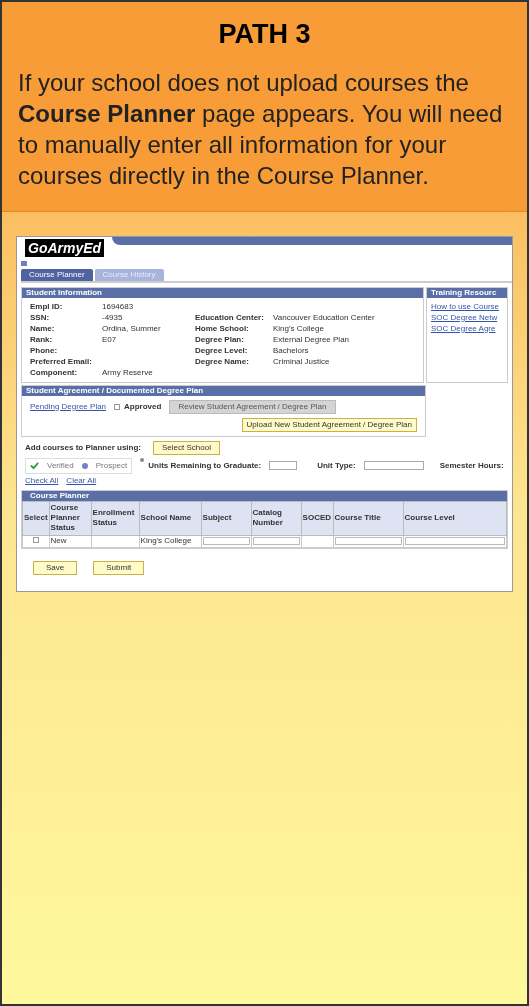 The width and height of the screenshot is (529, 1006). I want to click on section-header: Course Planner, so click(264, 495).